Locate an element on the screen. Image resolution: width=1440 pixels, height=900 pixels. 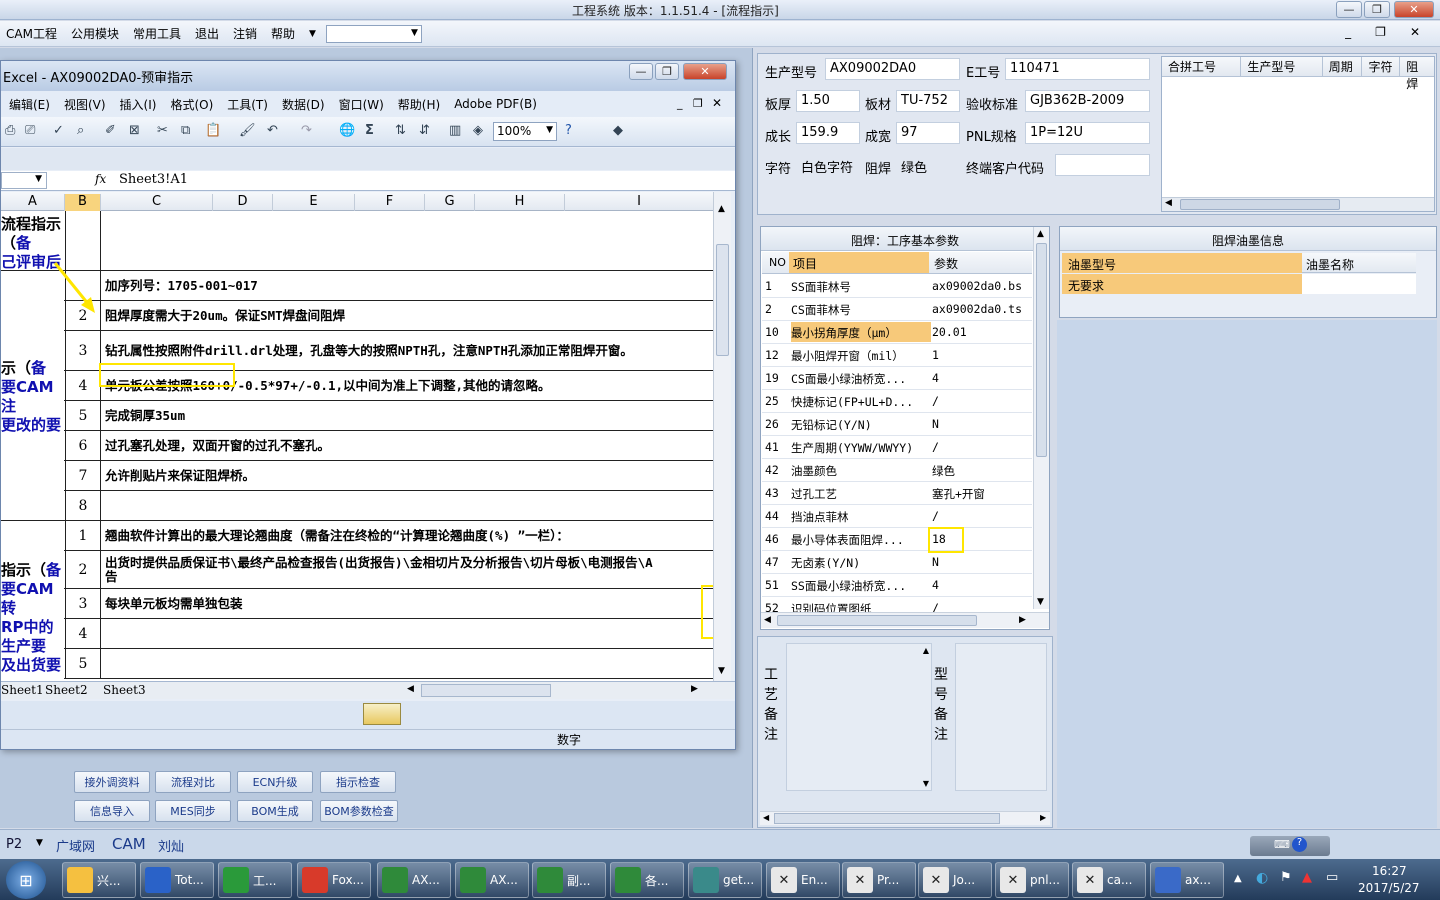
help-icon: ? is located at coordinates (568, 130).